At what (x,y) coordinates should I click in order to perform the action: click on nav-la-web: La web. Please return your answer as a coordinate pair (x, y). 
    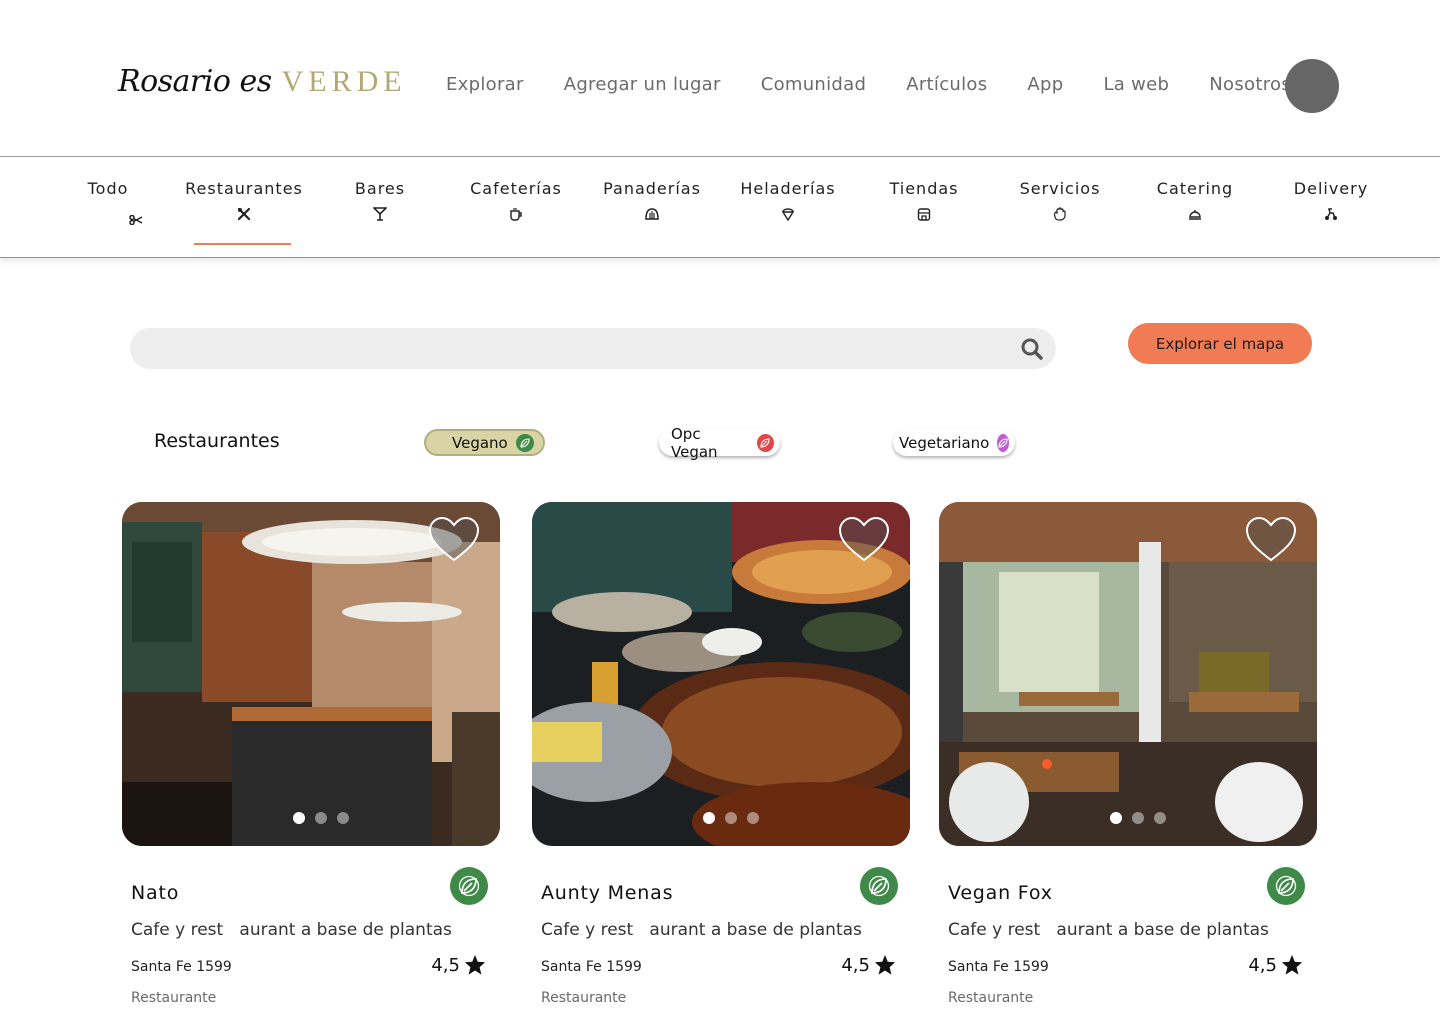
    Looking at the image, I should click on (1136, 84).